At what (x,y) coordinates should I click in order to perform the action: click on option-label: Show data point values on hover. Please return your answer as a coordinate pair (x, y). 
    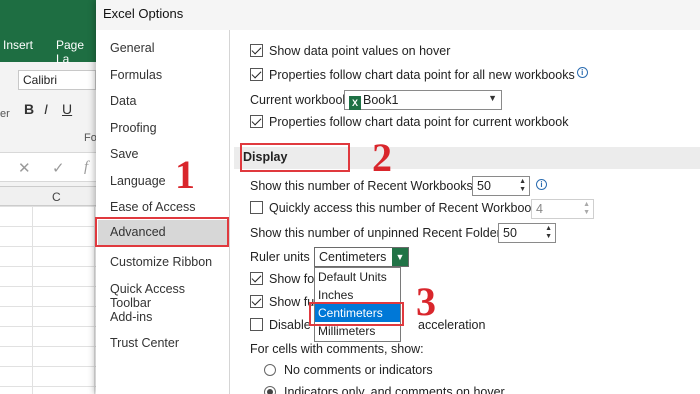
    Looking at the image, I should click on (360, 51).